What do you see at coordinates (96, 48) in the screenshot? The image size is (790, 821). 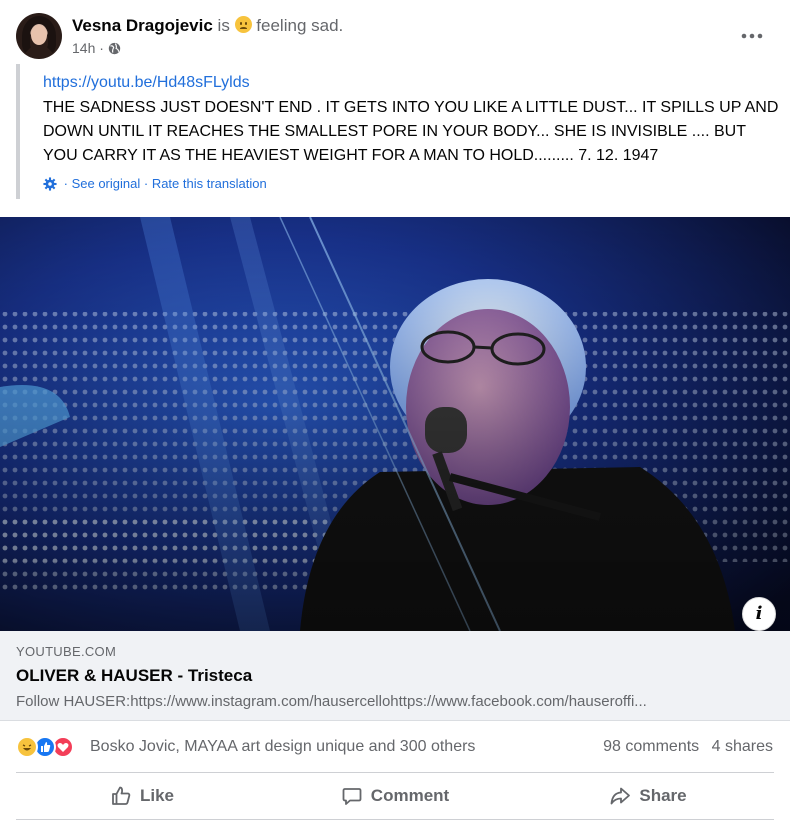 I see `post-meta: 14h ·` at bounding box center [96, 48].